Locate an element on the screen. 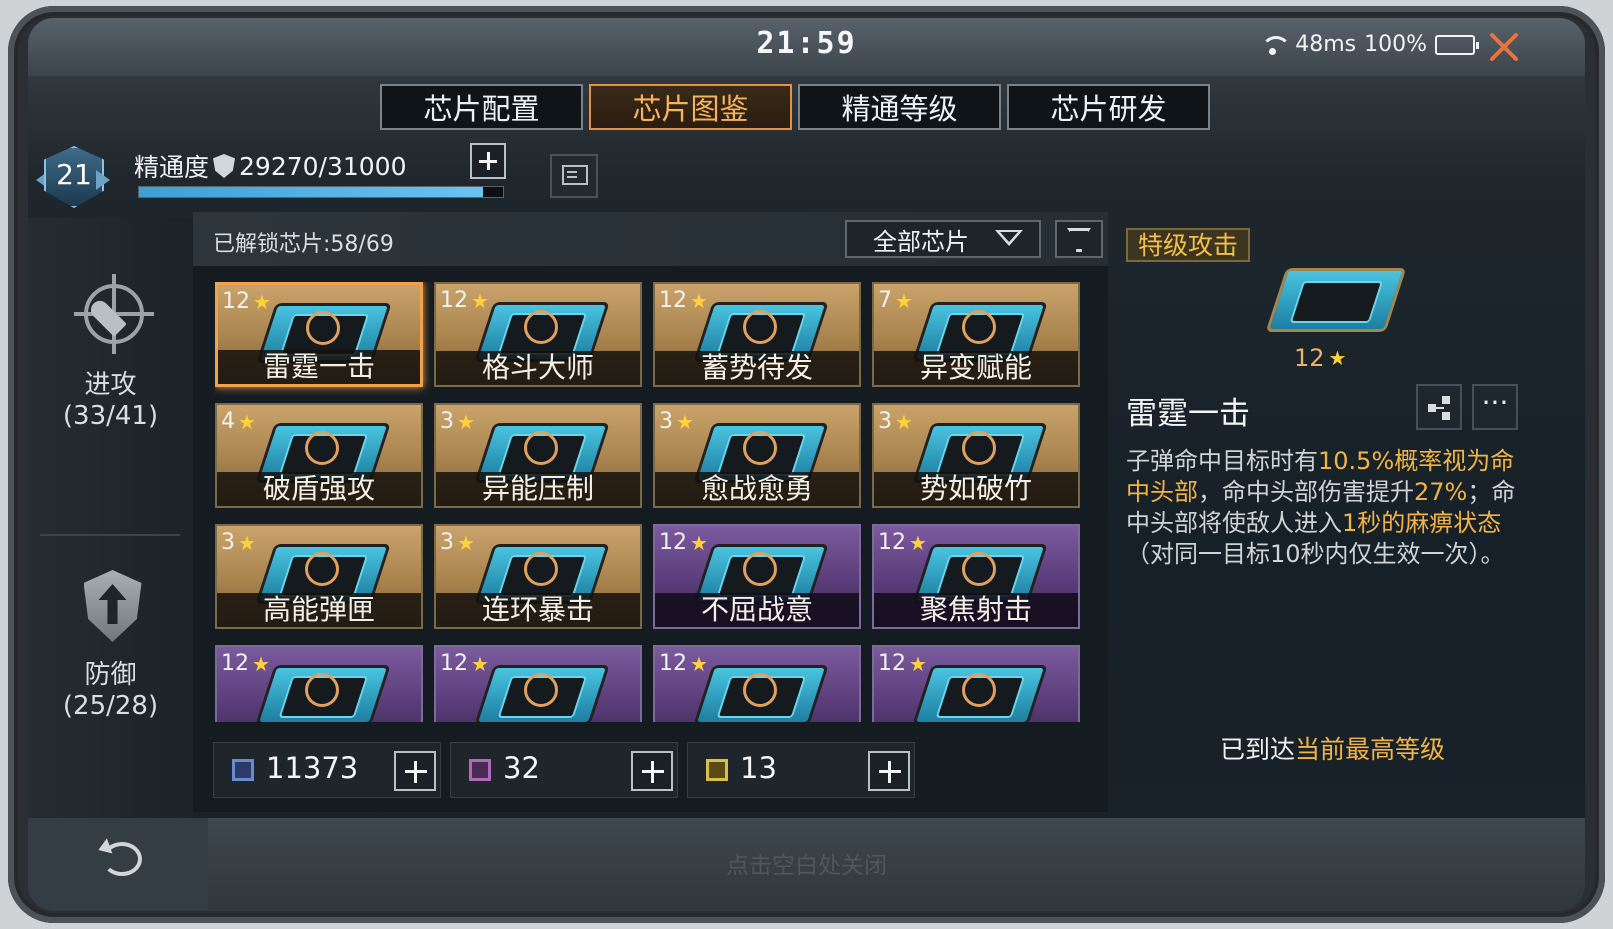 This screenshot has height=929, width=1613. chip-card: 3 ★ 势如破竹 is located at coordinates (976, 455).